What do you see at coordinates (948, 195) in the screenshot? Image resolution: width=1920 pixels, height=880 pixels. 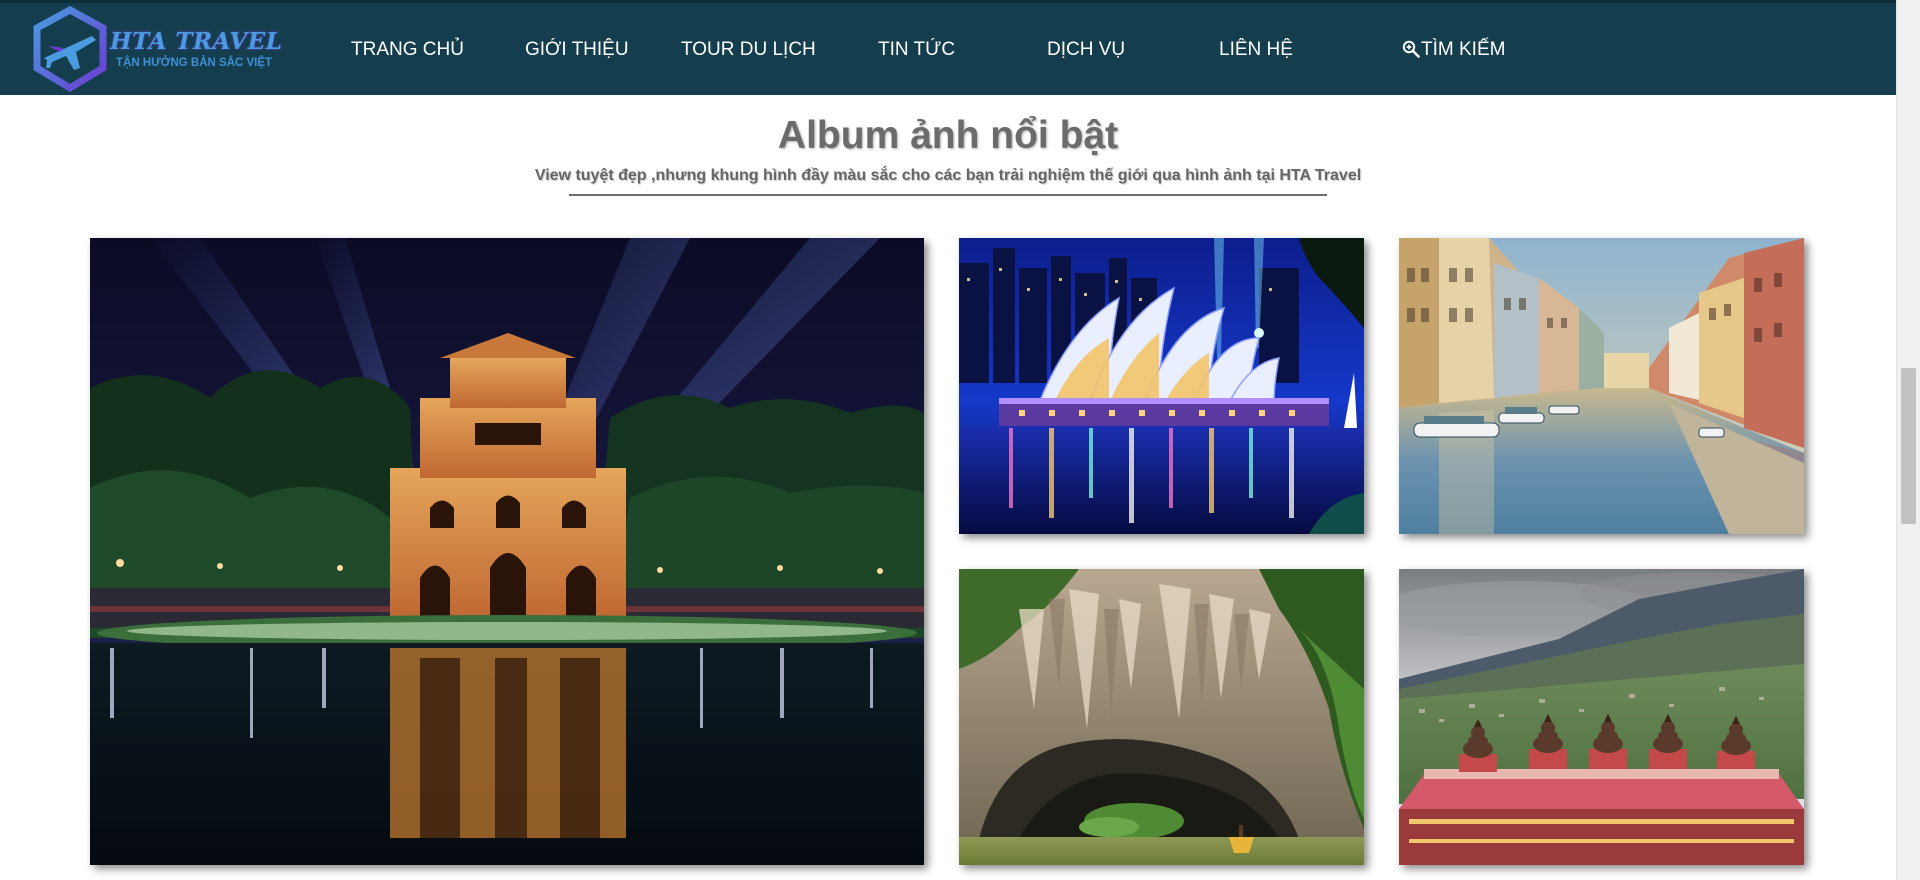 I see `title-divider` at bounding box center [948, 195].